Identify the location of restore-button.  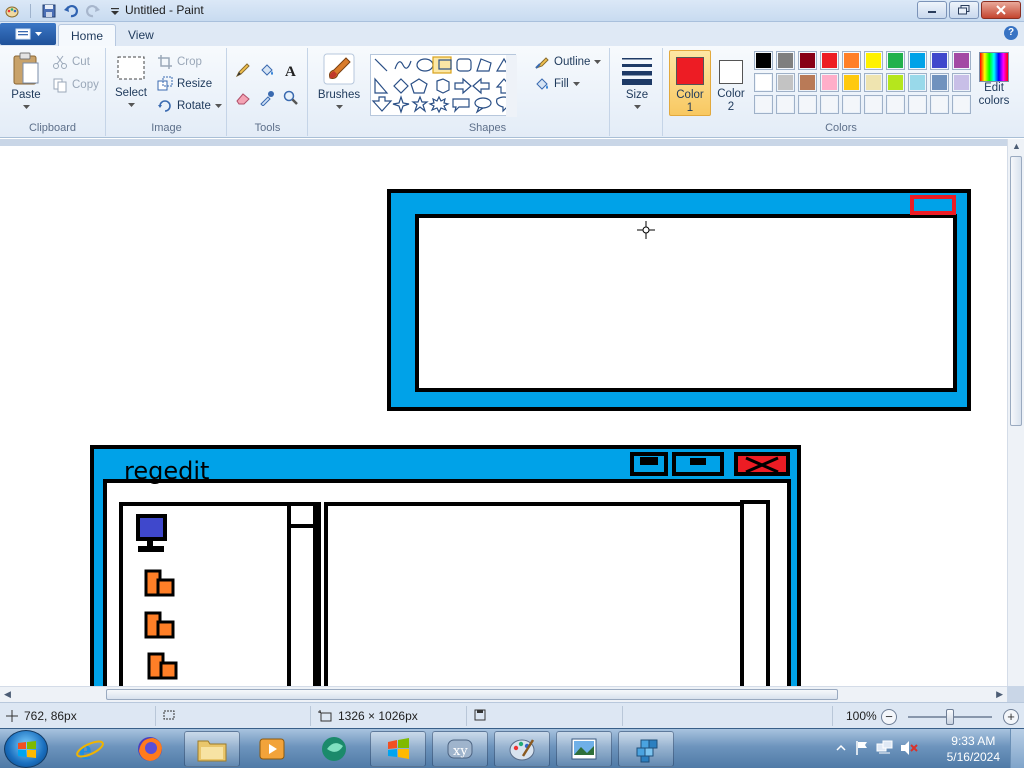
(964, 10).